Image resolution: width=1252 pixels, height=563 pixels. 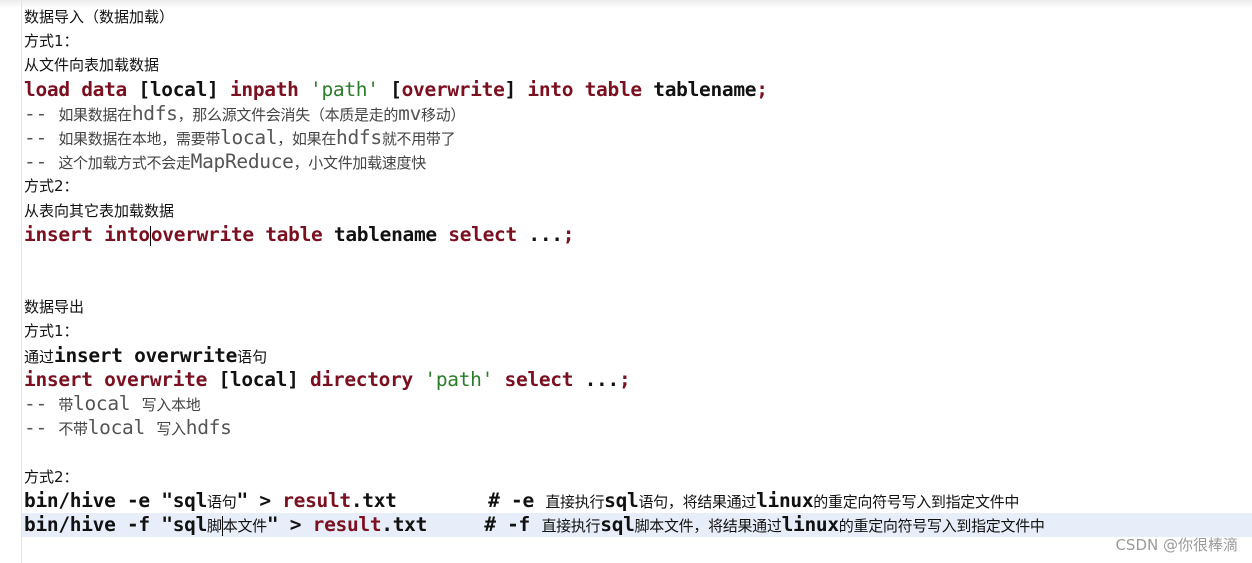 I want to click on comment-token: ，小文件加载速度快, so click(x=360, y=163).